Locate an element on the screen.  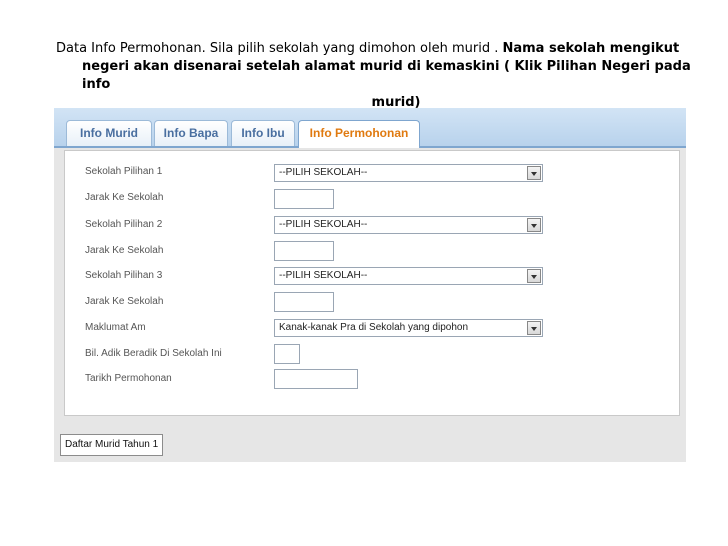
label-maklumat-am: Maklumat Am is located at coordinates (115, 327).